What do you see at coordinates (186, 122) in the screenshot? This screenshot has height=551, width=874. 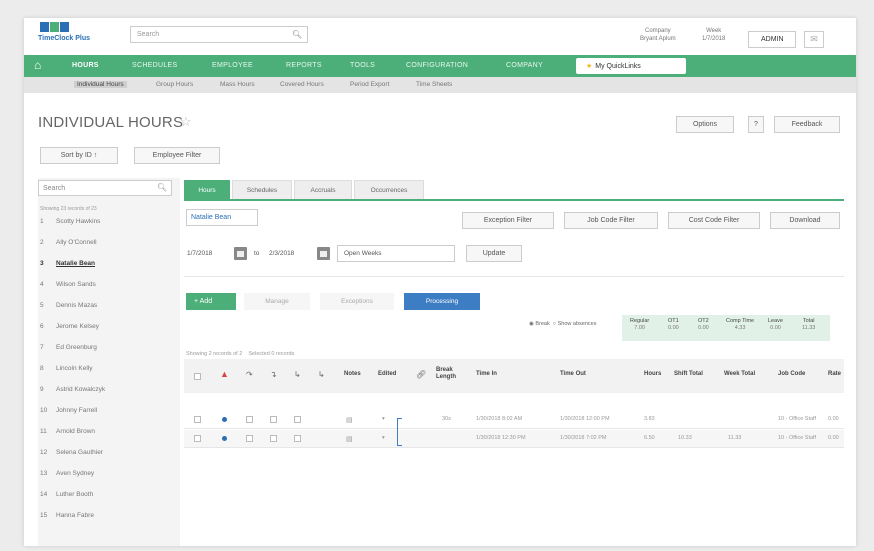 I see `favorite-star-icon: ☆` at bounding box center [186, 122].